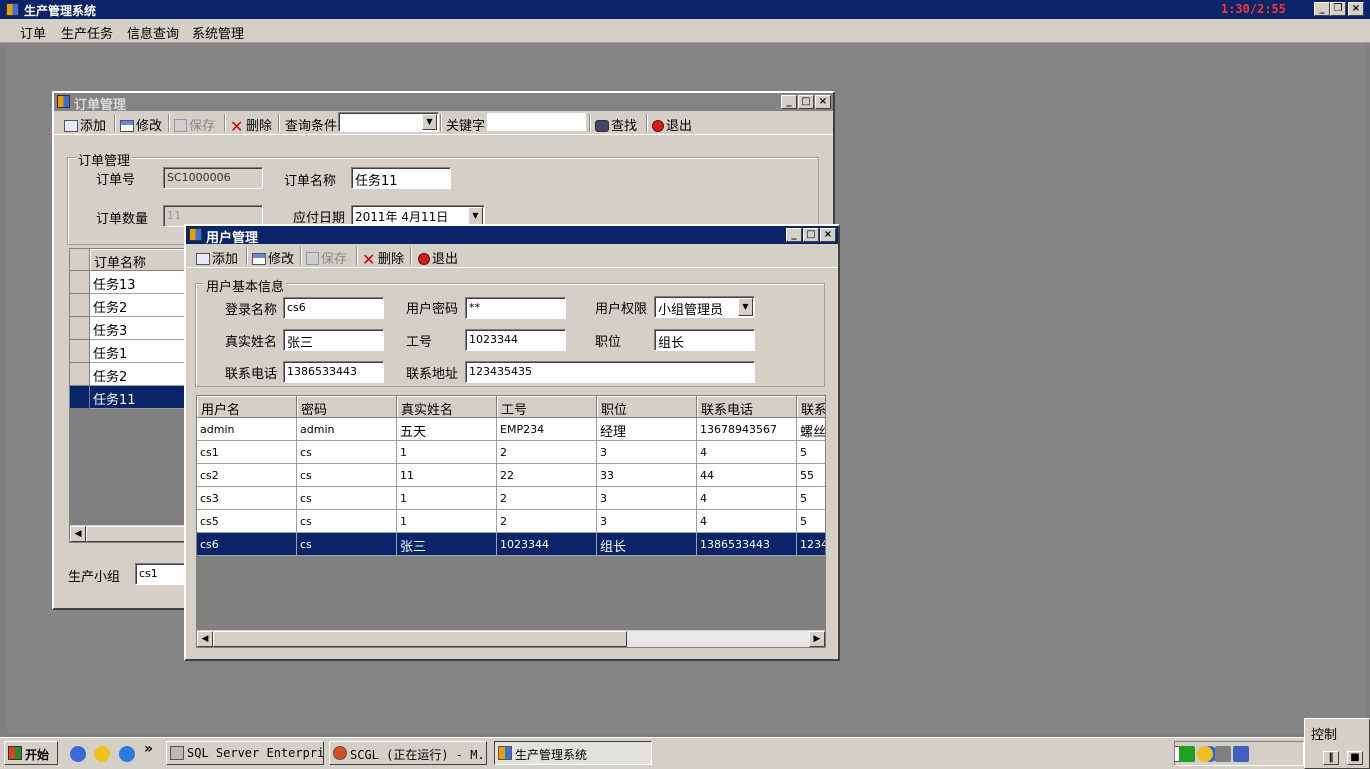  What do you see at coordinates (789, 102) in the screenshot?
I see `order-minimize-button: _` at bounding box center [789, 102].